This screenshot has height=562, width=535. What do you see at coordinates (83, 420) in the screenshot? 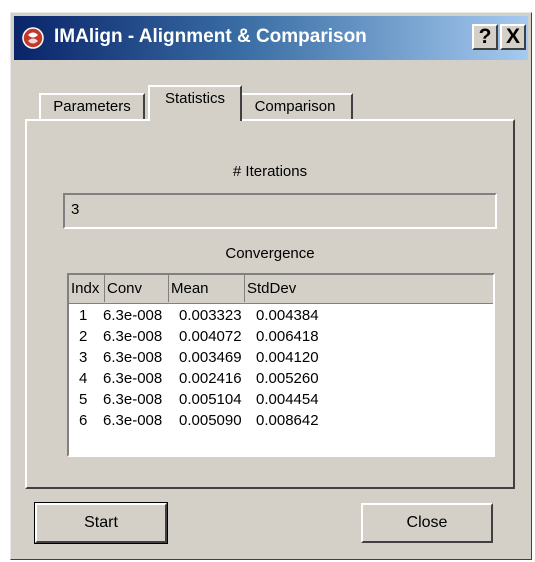
I see `cell-index: 6` at bounding box center [83, 420].